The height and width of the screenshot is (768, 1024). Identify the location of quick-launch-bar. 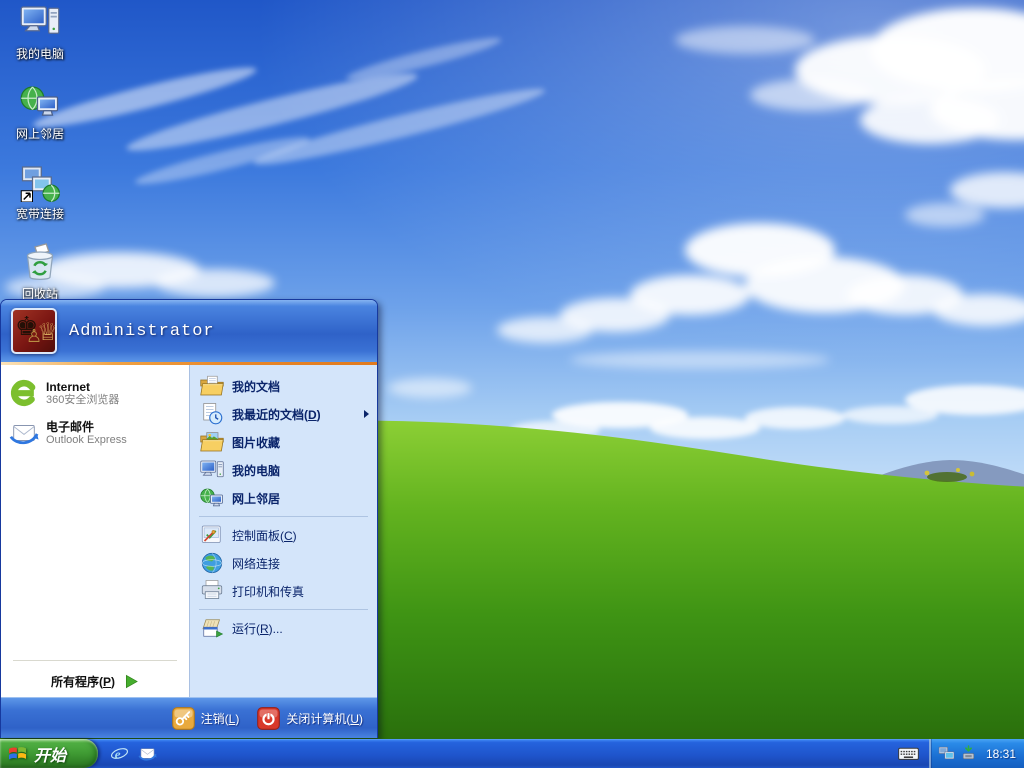
(133, 753).